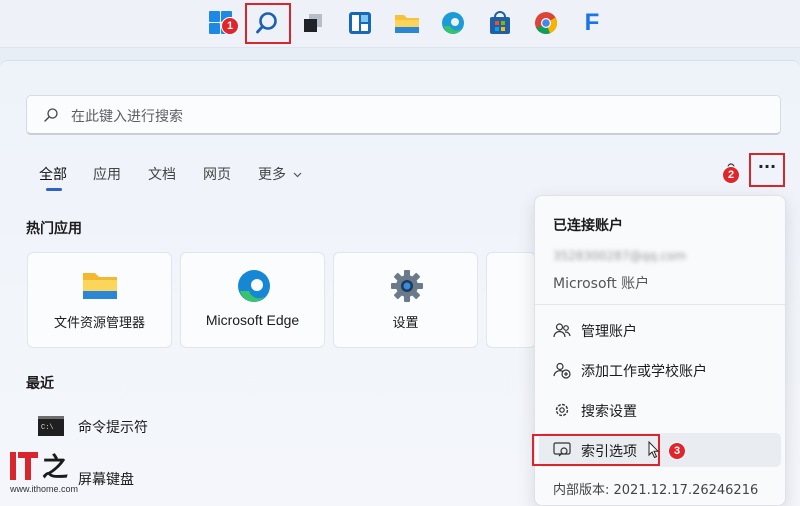 The image size is (800, 506). What do you see at coordinates (188, 427) in the screenshot?
I see `list-item: C:\ 命令提示符` at bounding box center [188, 427].